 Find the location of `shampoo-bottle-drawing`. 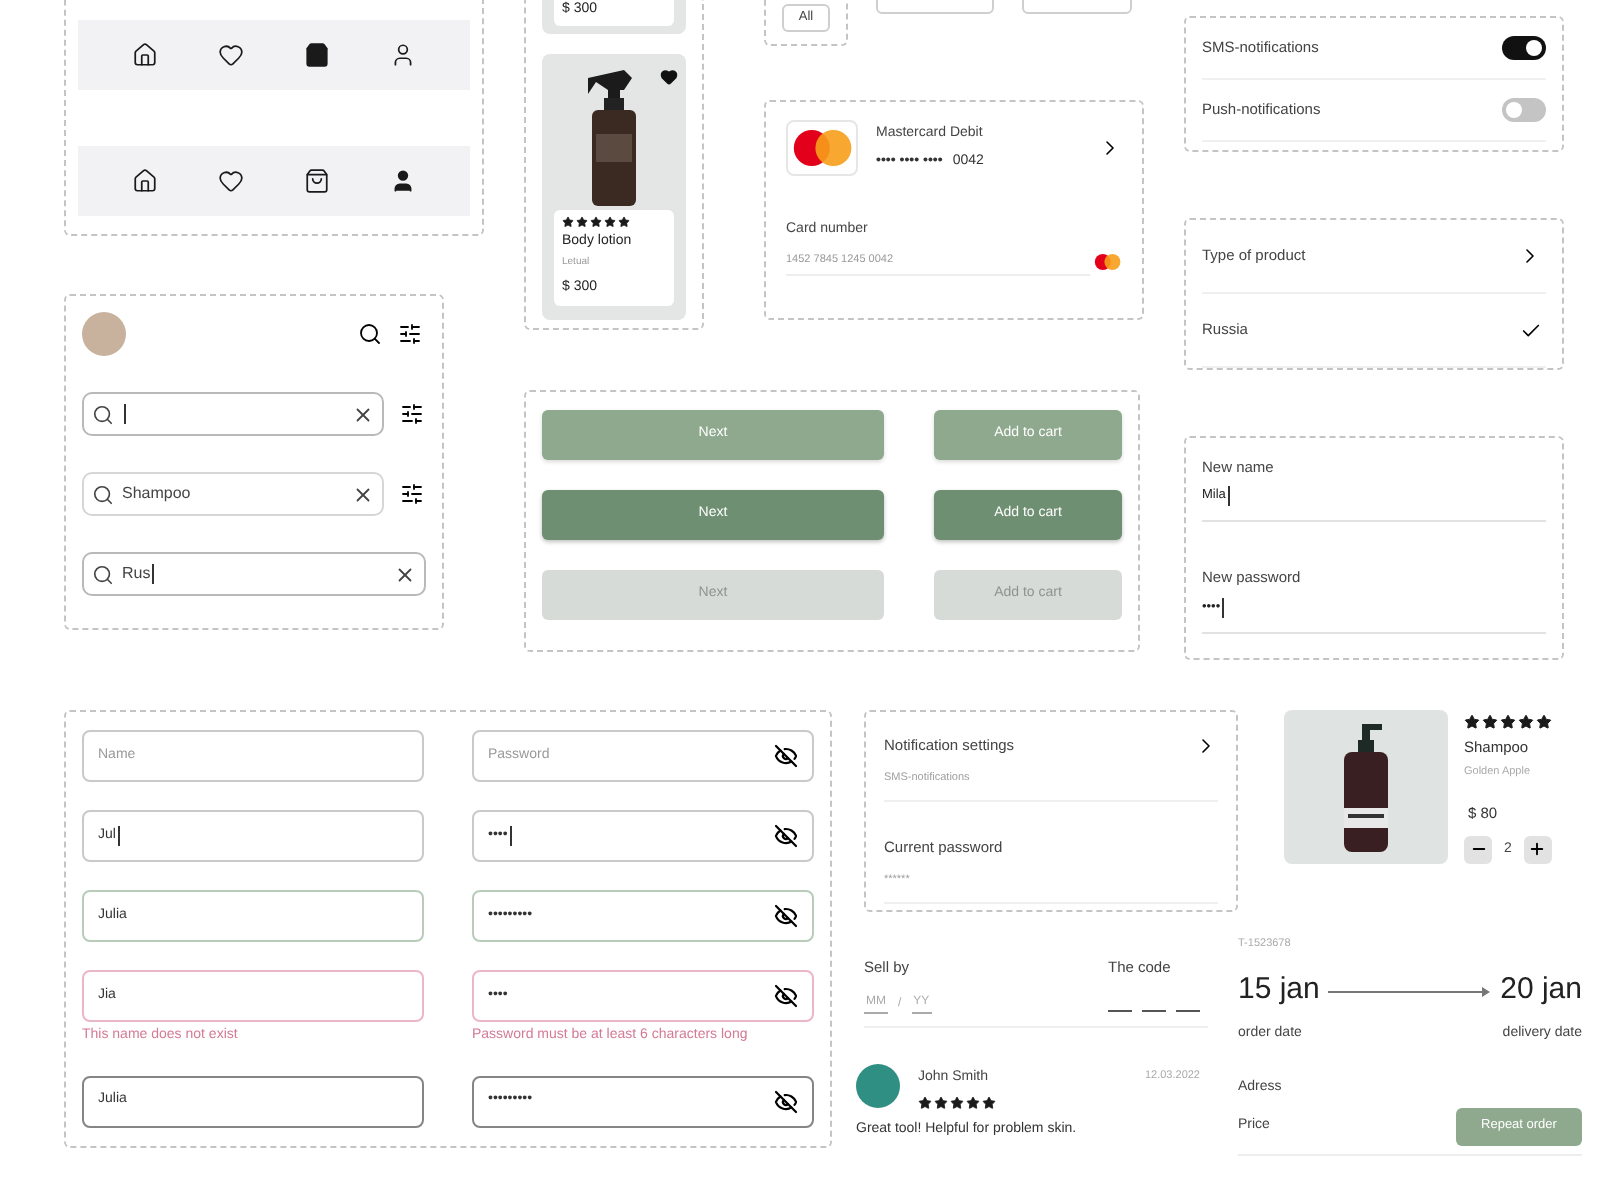

shampoo-bottle-drawing is located at coordinates (1366, 787).